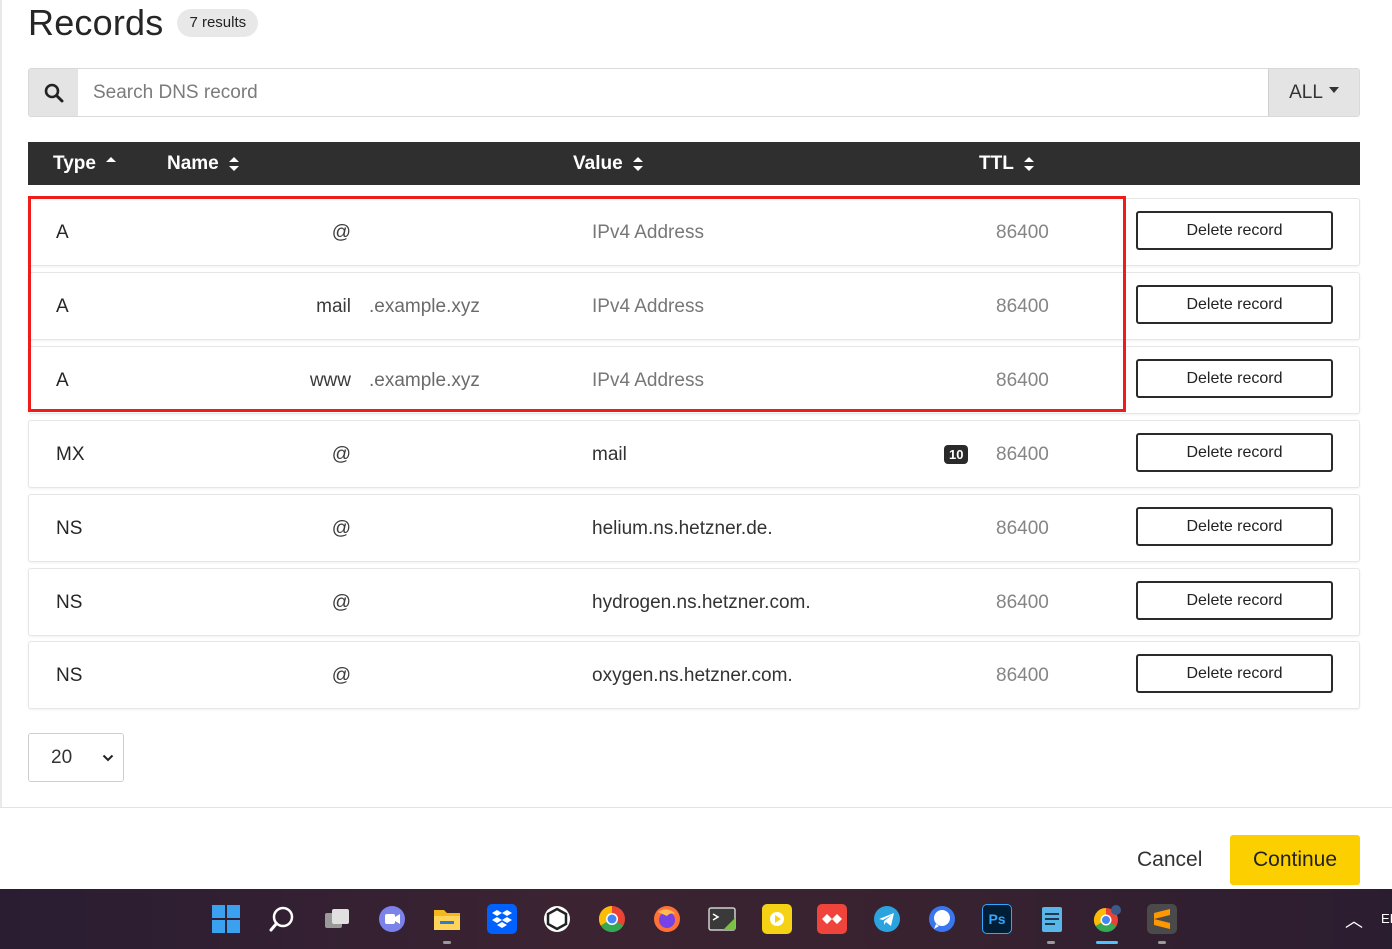 This screenshot has height=949, width=1392. Describe the element at coordinates (1306, 92) in the screenshot. I see `filter-label: ALL` at that location.